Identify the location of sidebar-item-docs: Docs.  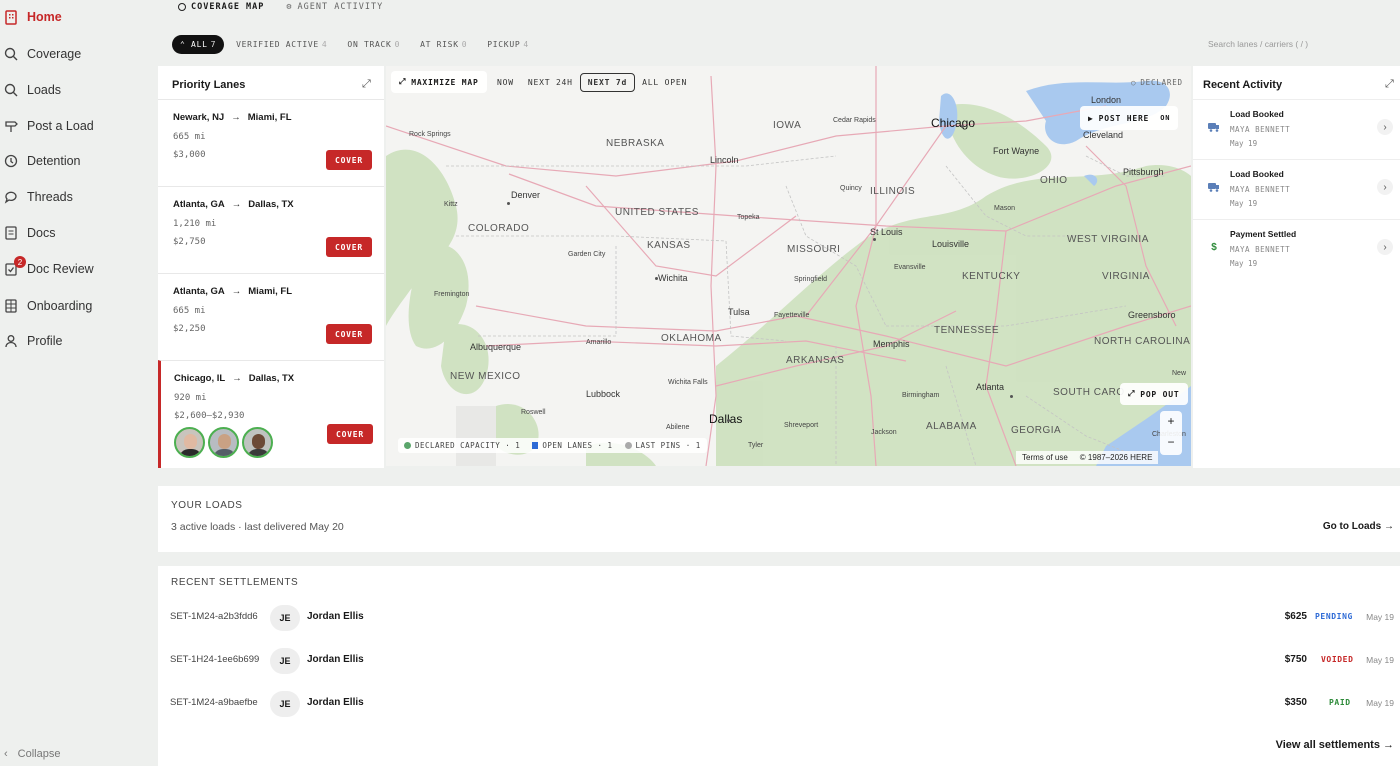
(27, 233).